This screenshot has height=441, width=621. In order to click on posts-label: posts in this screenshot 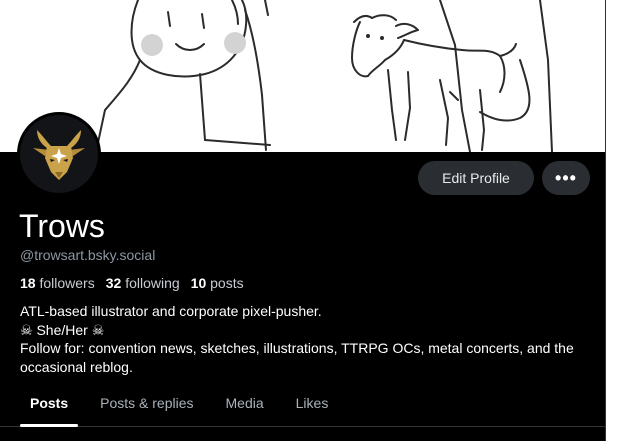, I will do `click(227, 283)`.